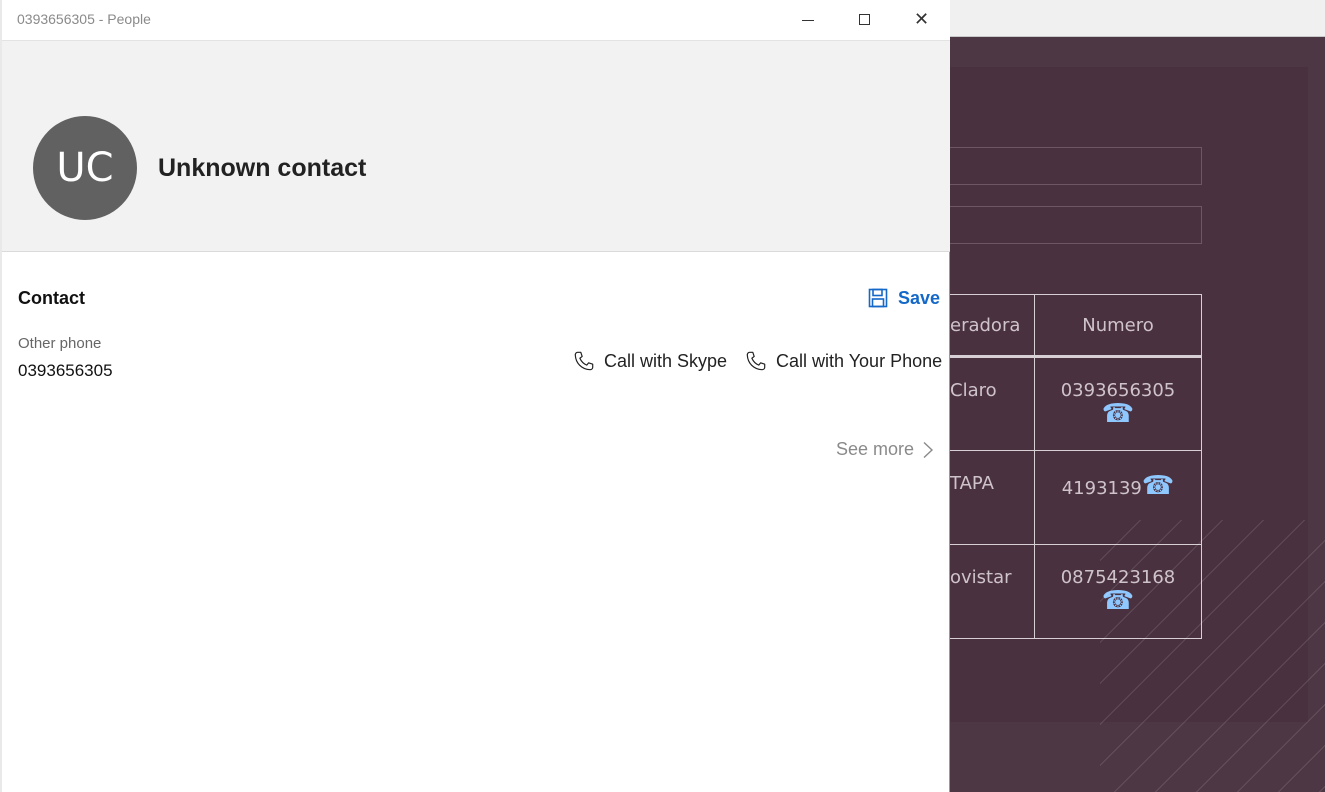 This screenshot has width=1325, height=792. What do you see at coordinates (992, 497) in the screenshot?
I see `table-cell-operator: TAPA` at bounding box center [992, 497].